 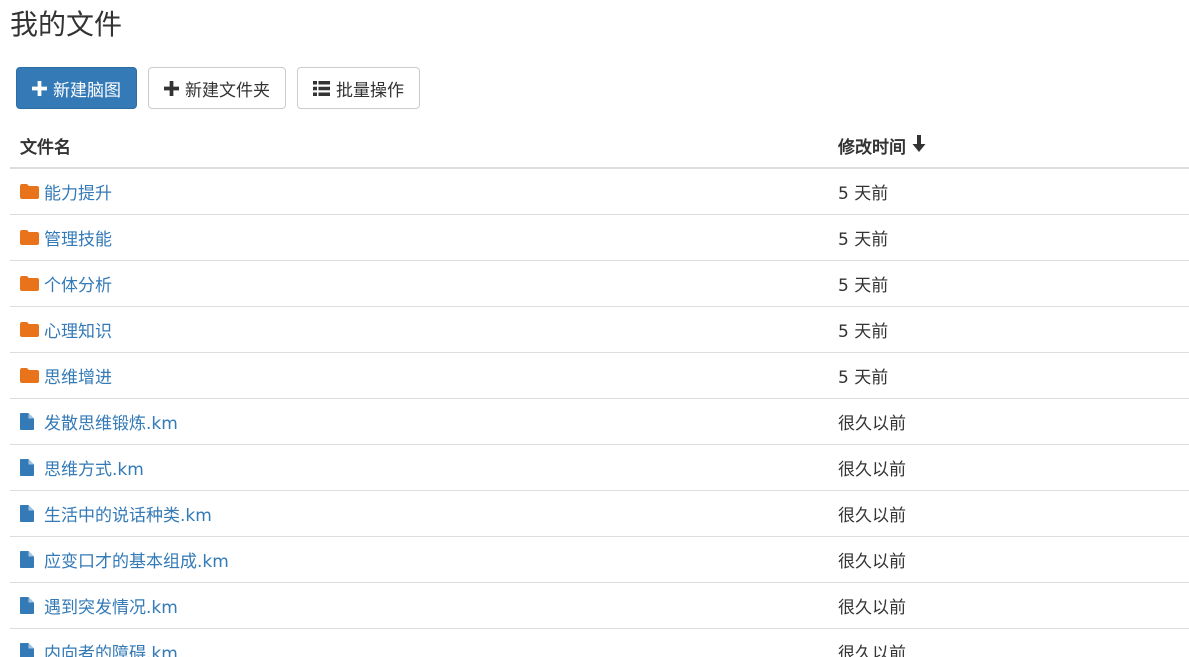 What do you see at coordinates (599, 643) in the screenshot?
I see `table-row: 内向者的障碍.km 很久以前` at bounding box center [599, 643].